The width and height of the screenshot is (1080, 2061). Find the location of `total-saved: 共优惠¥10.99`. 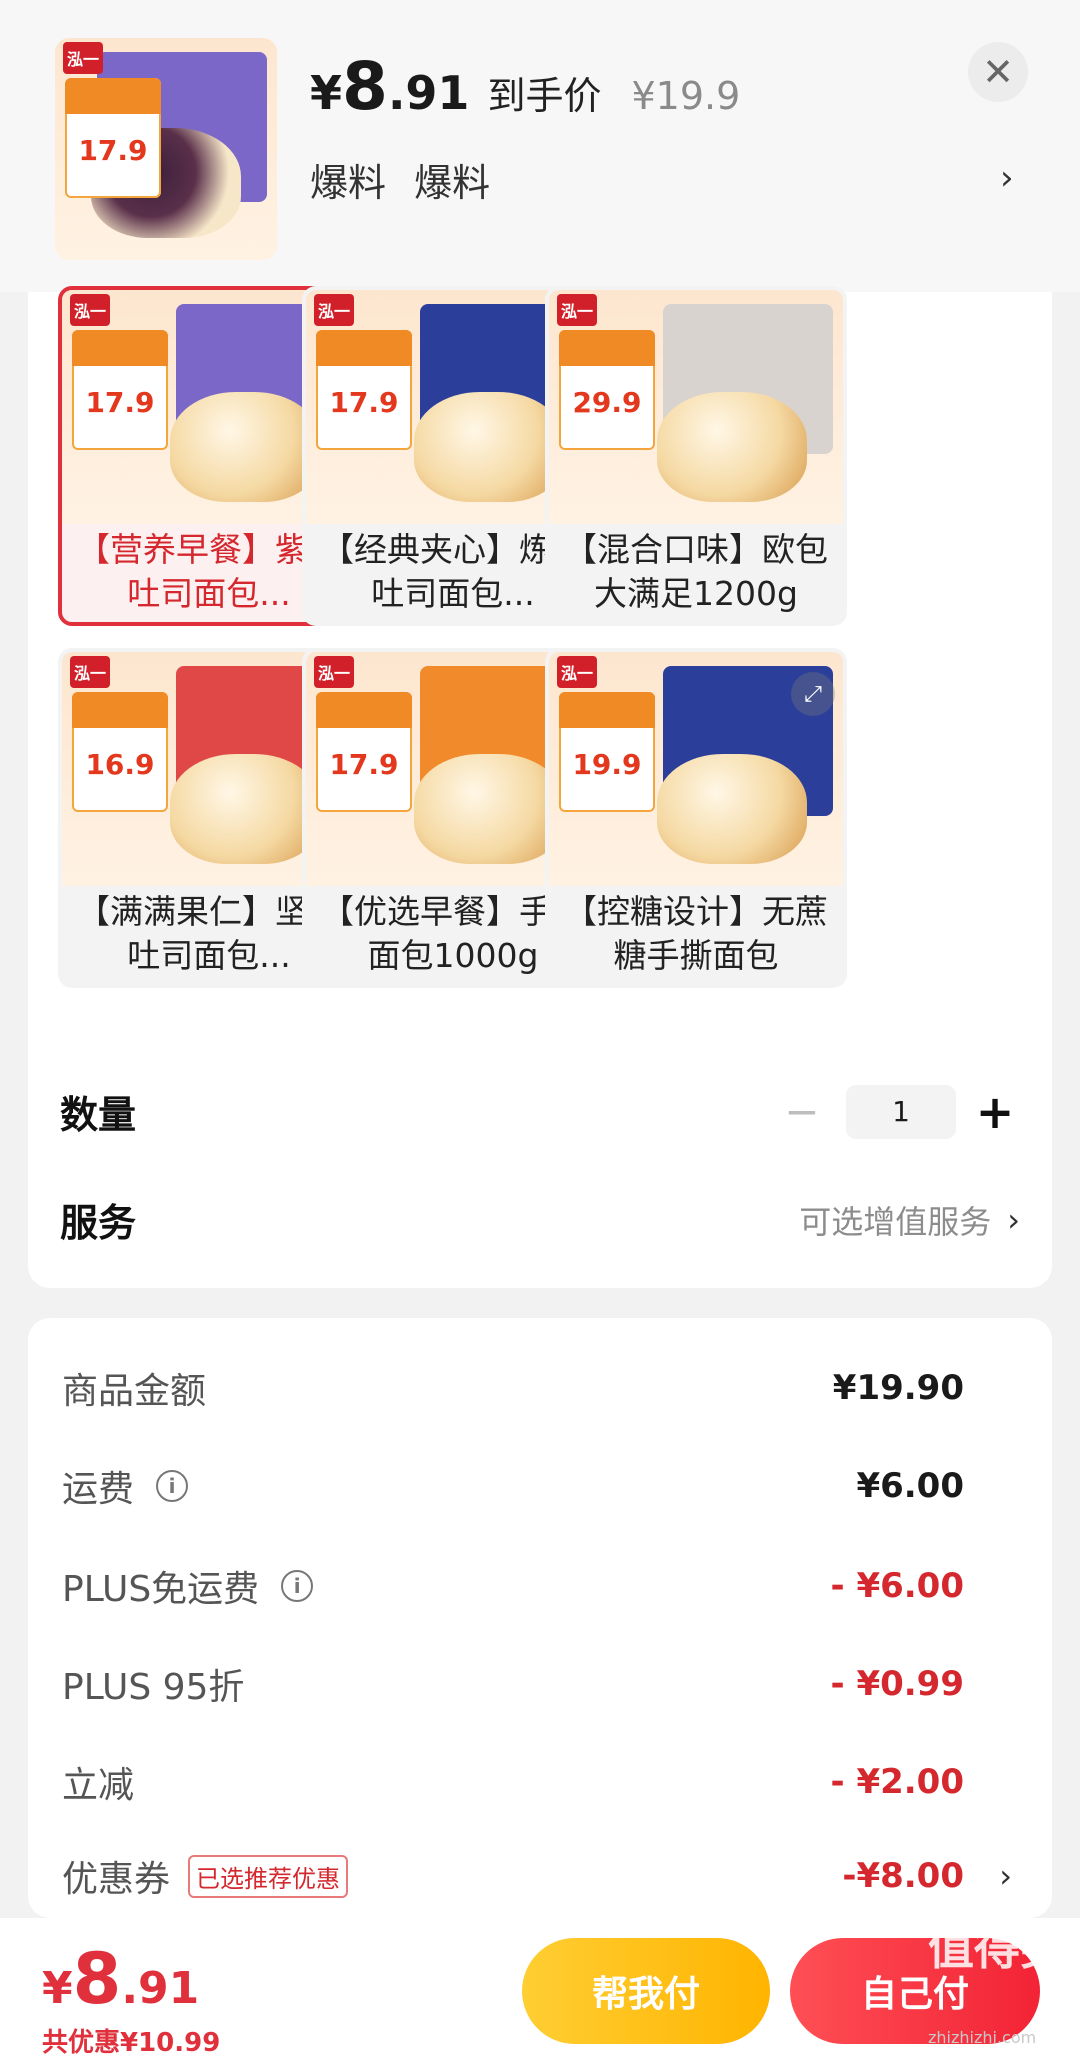

total-saved: 共优惠¥10.99 is located at coordinates (131, 2043).